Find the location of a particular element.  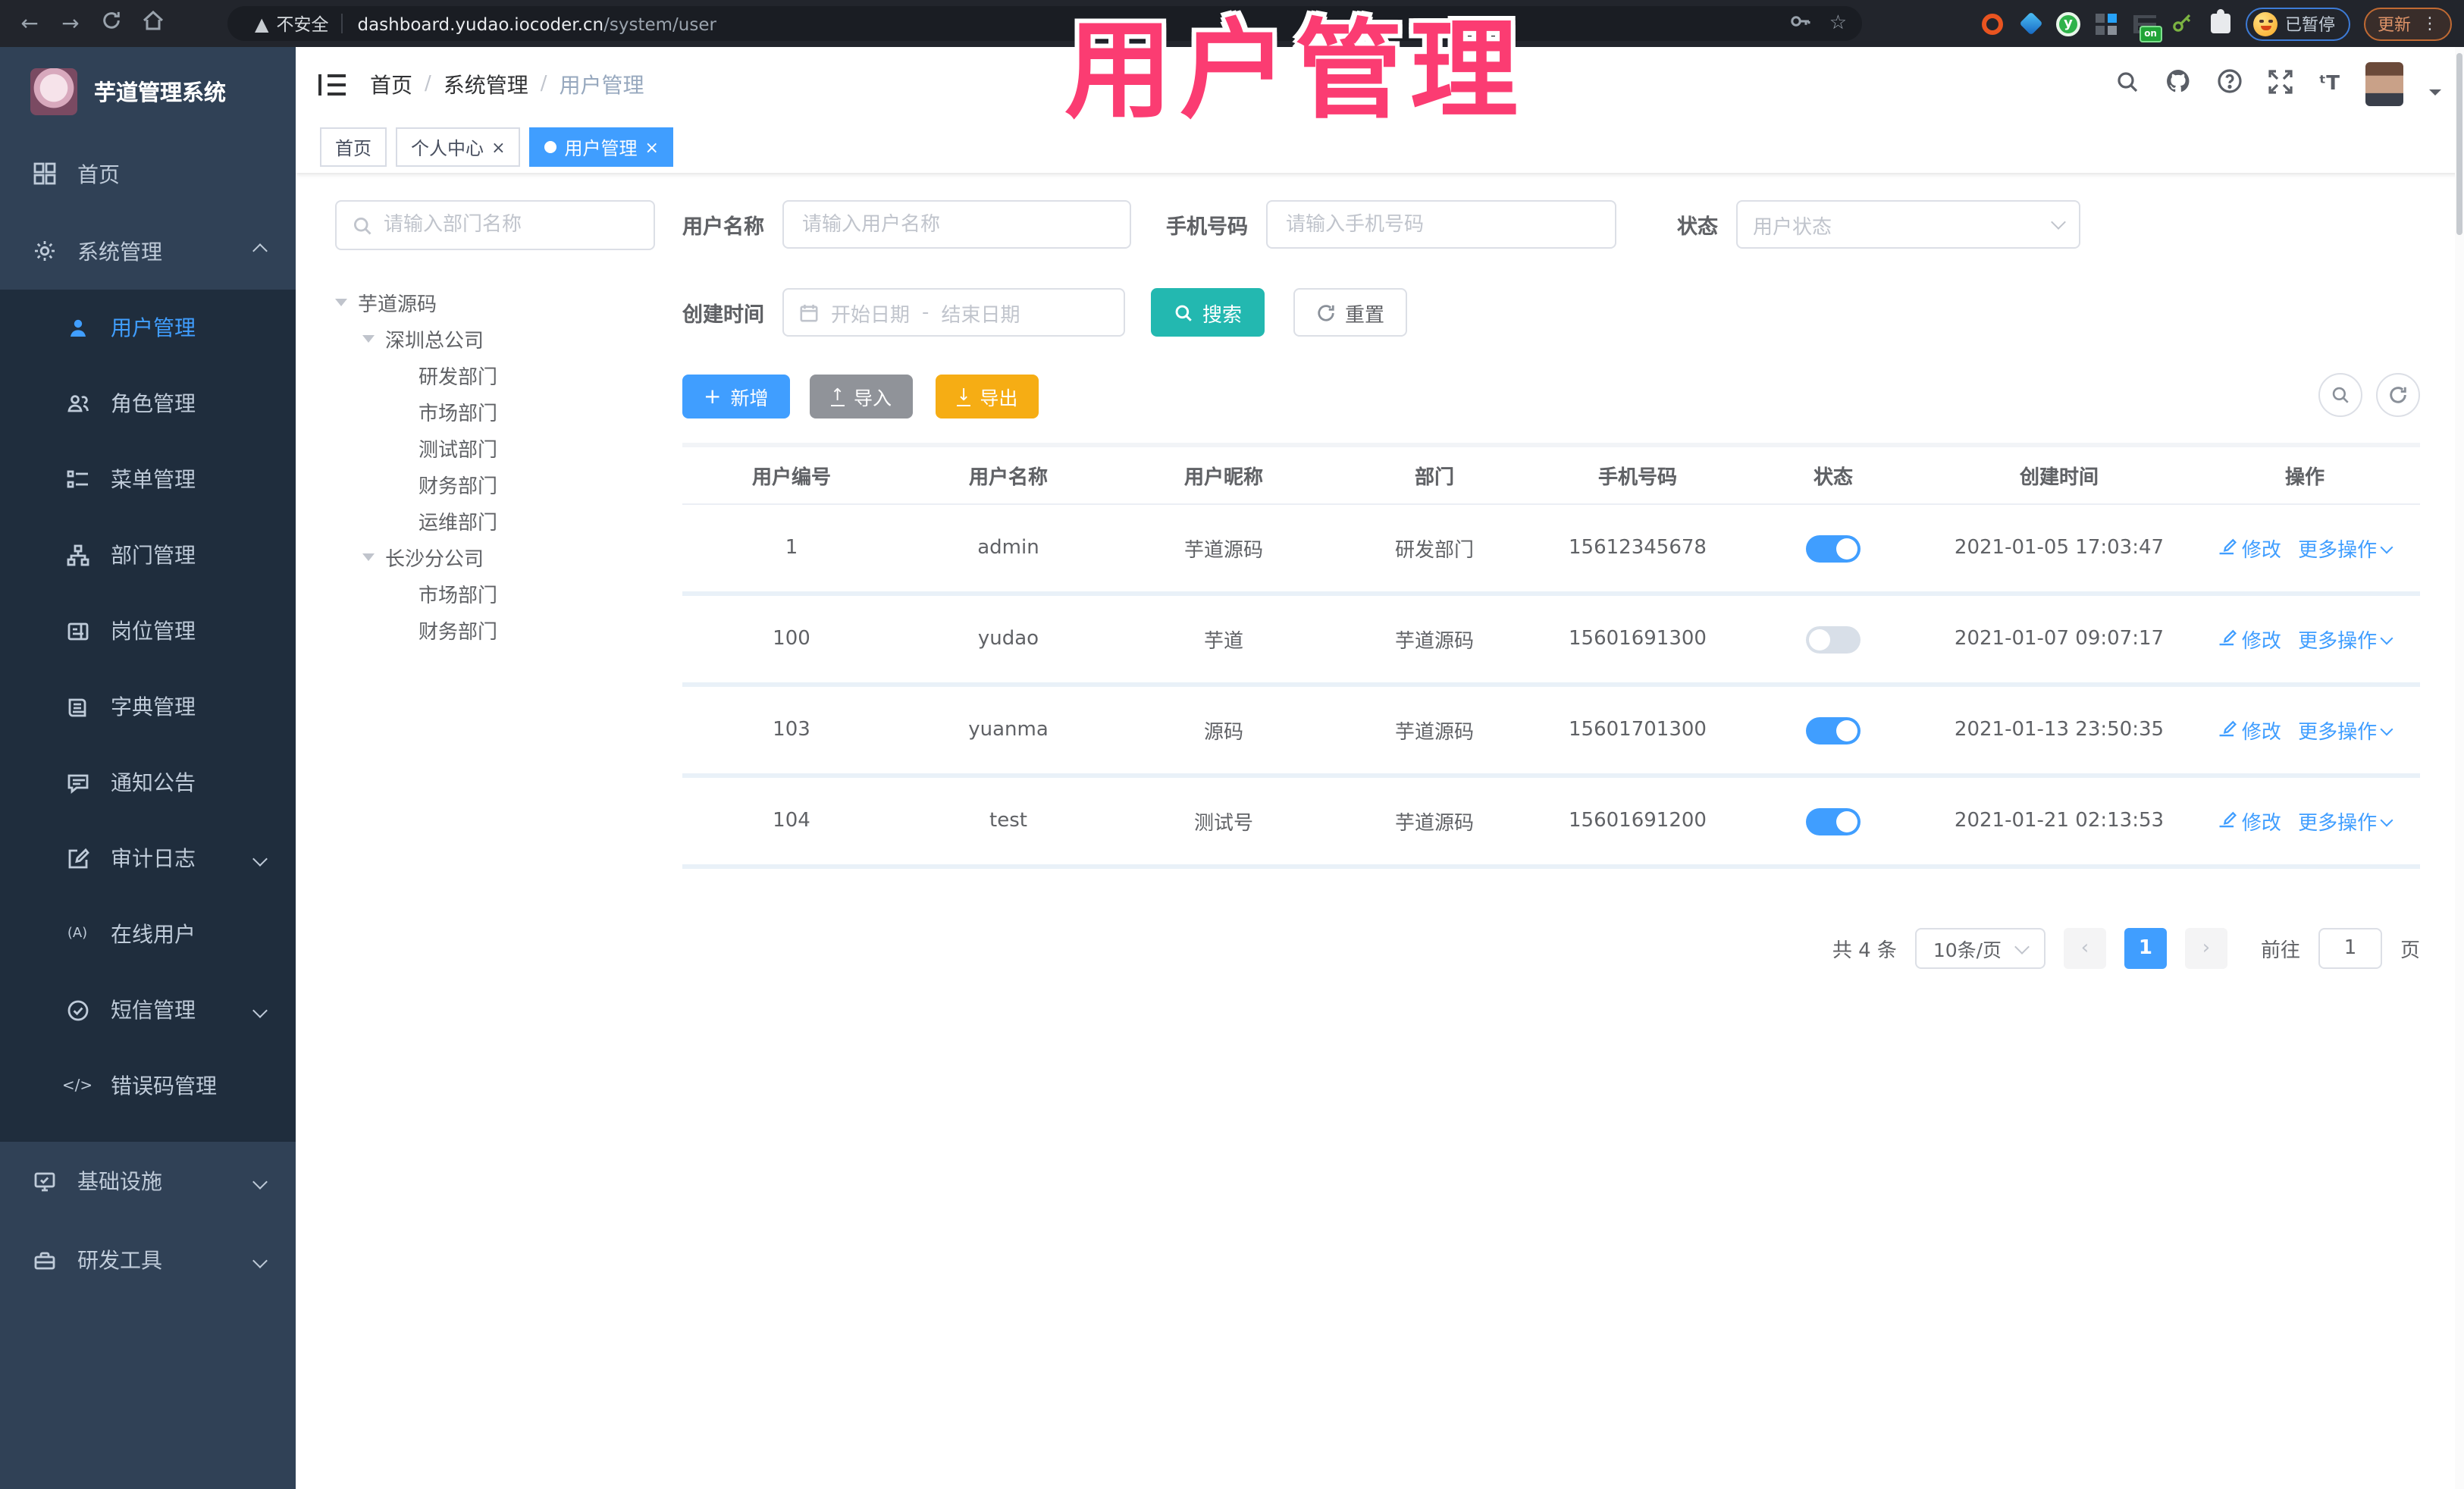

extension-on-icon: on is located at coordinates (2146, 27).